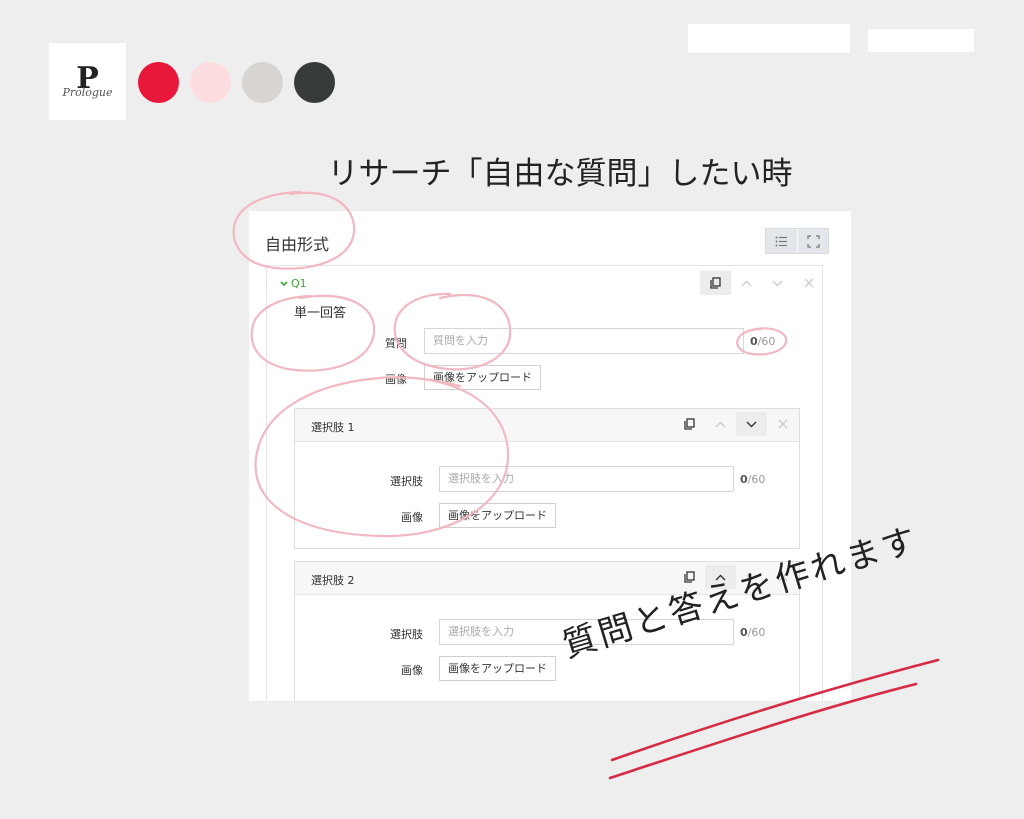  Describe the element at coordinates (412, 517) in the screenshot. I see `choice-1-image-label: 画像` at that location.